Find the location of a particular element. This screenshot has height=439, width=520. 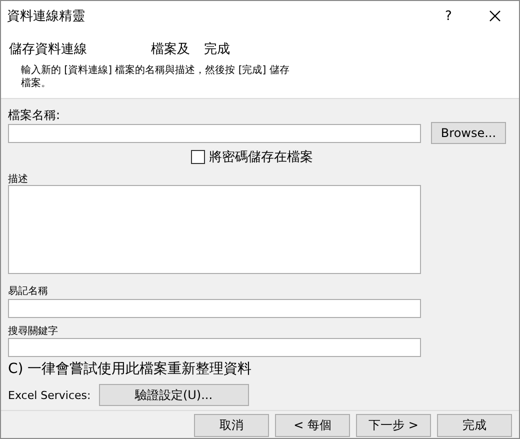

help-button: ? is located at coordinates (452, 16).